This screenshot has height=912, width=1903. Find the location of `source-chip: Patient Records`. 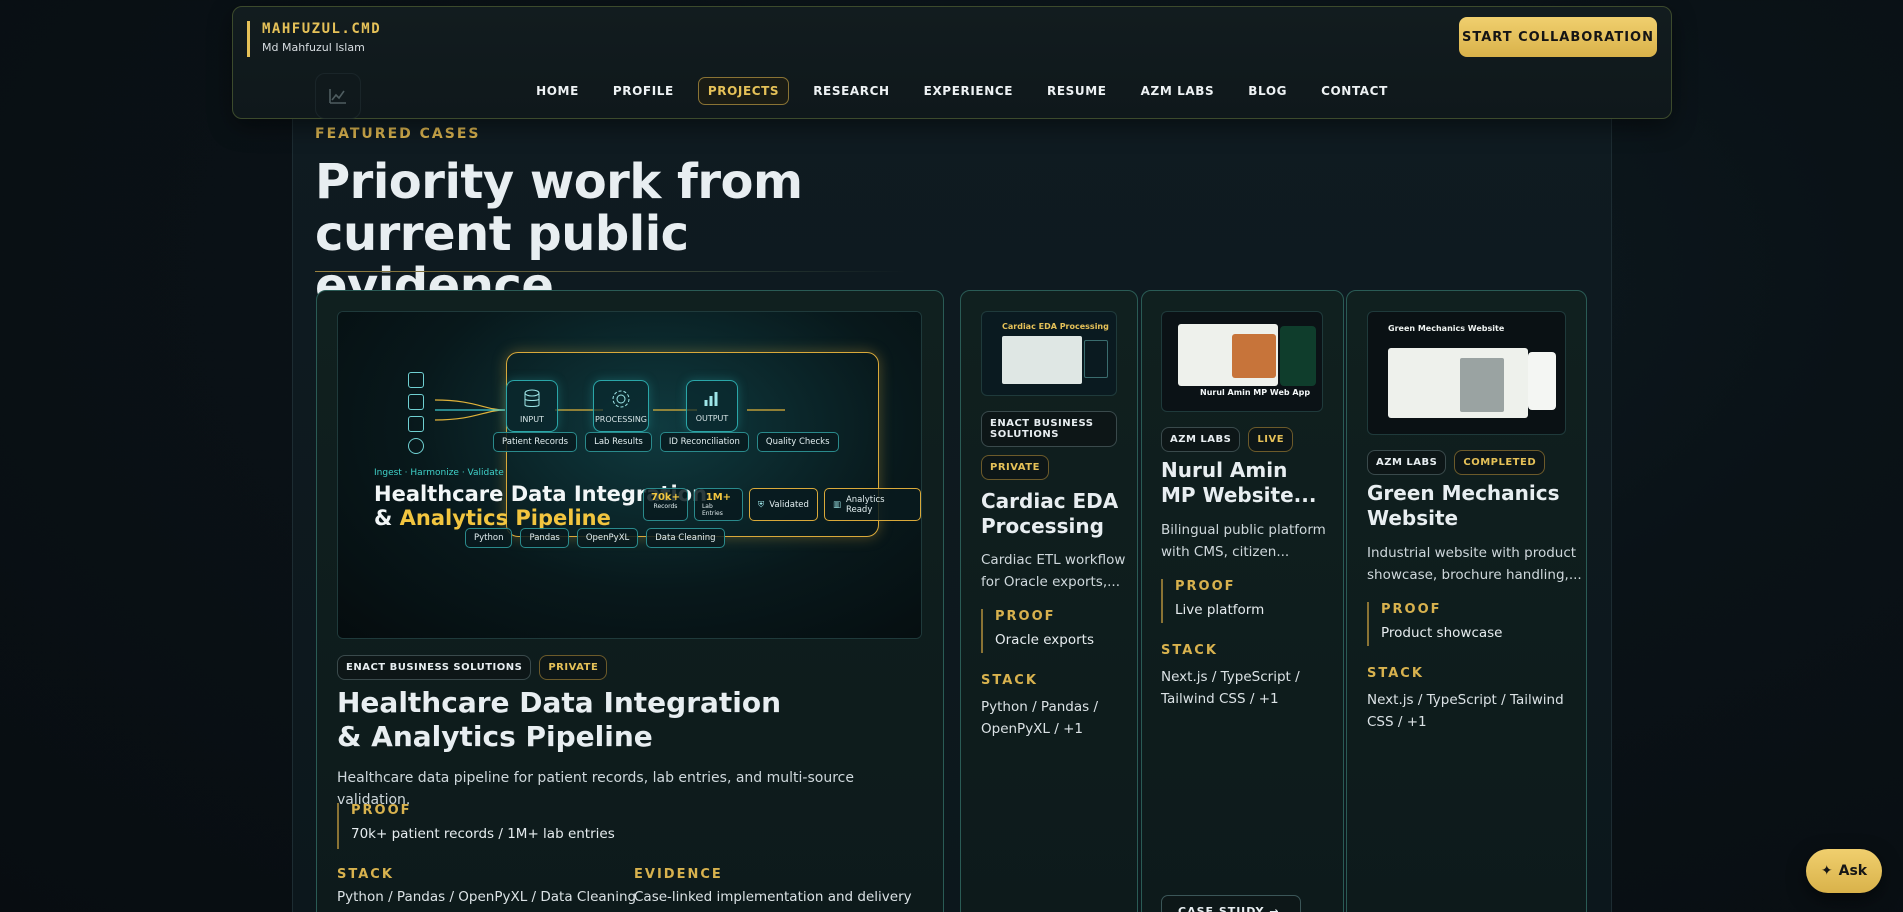

source-chip: Patient Records is located at coordinates (535, 442).